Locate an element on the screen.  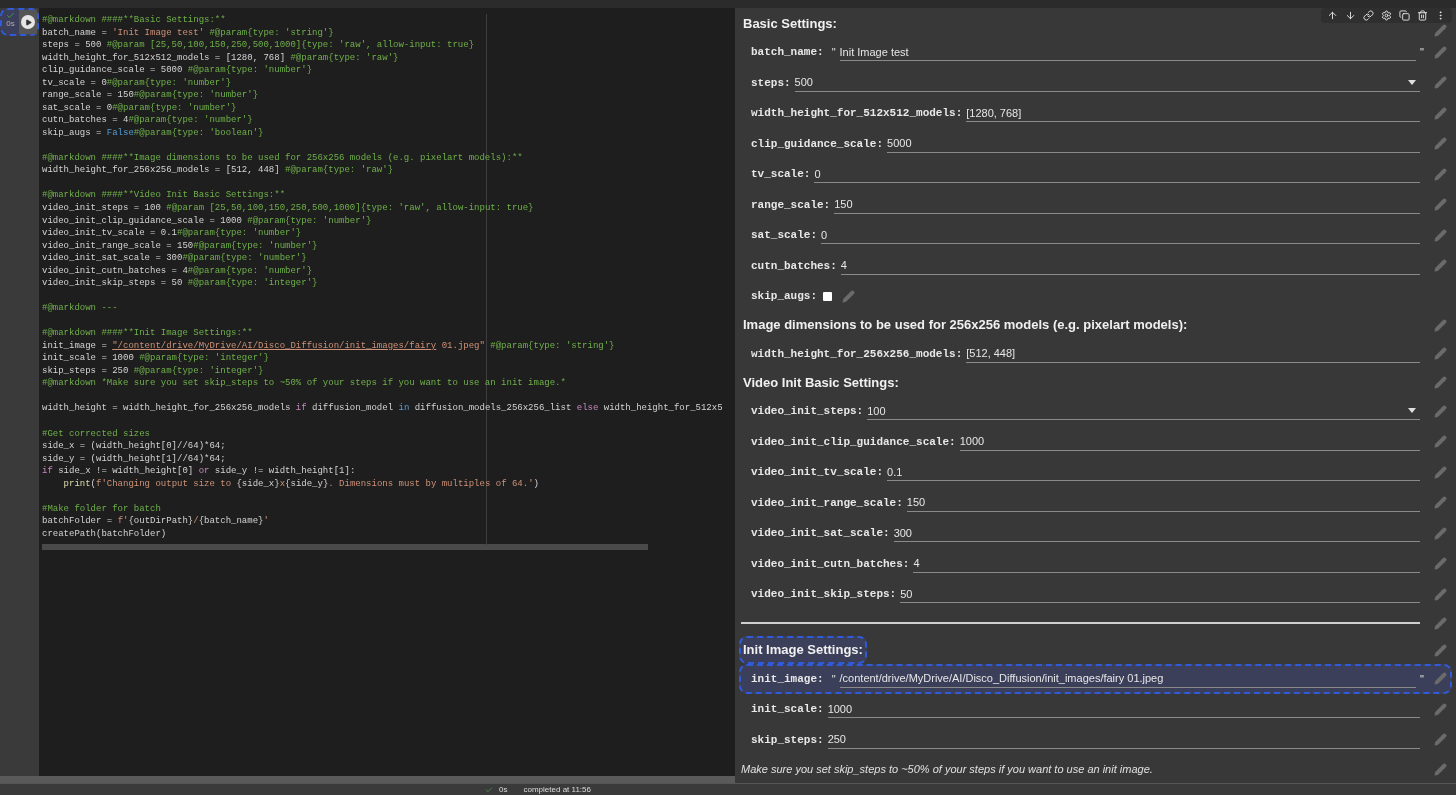
field-label: width_height_for_512x512_models: is located at coordinates (857, 113).